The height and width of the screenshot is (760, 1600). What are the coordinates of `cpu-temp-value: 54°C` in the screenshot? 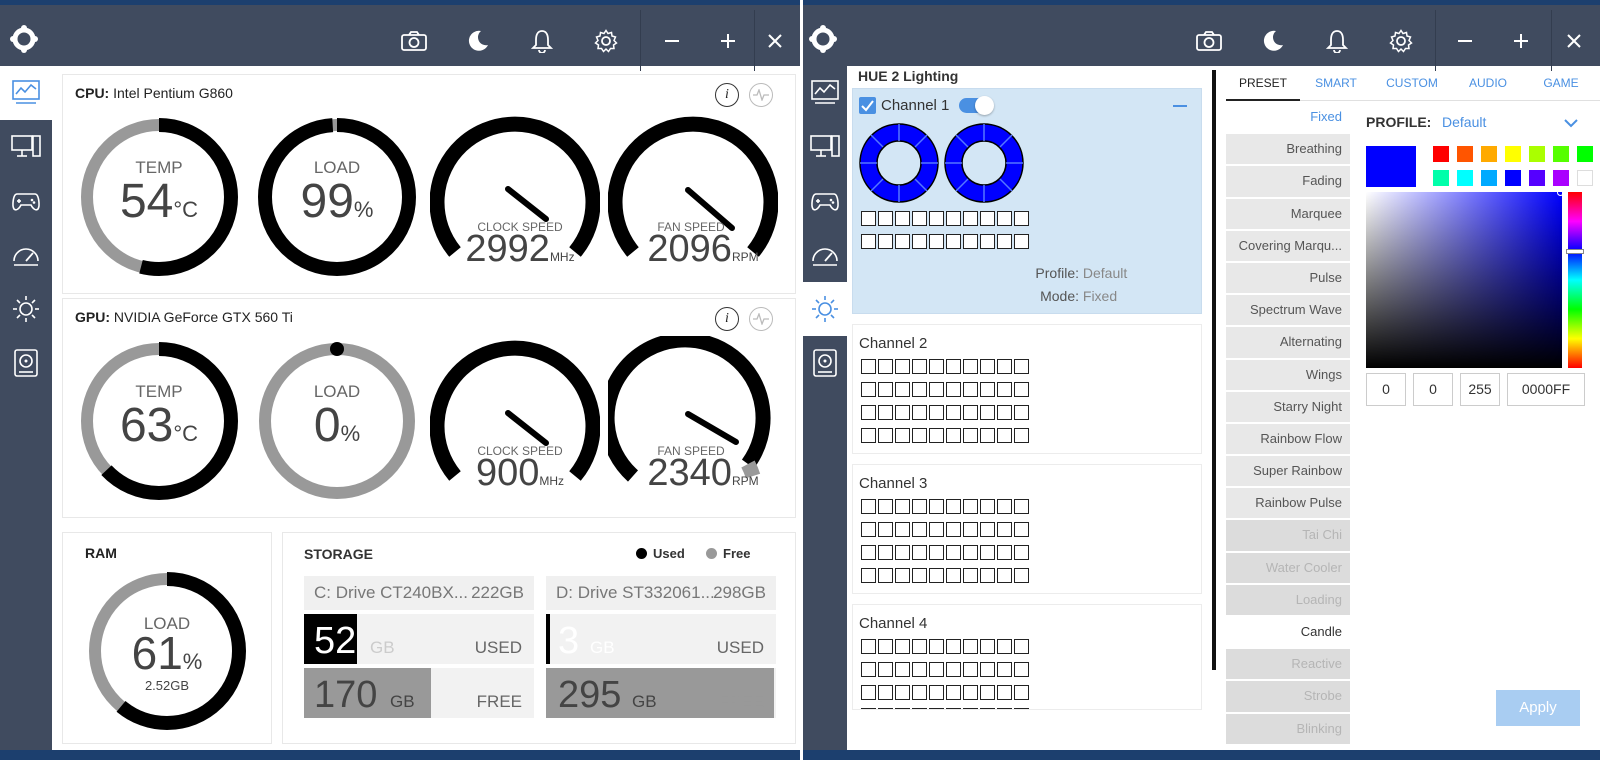 It's located at (159, 201).